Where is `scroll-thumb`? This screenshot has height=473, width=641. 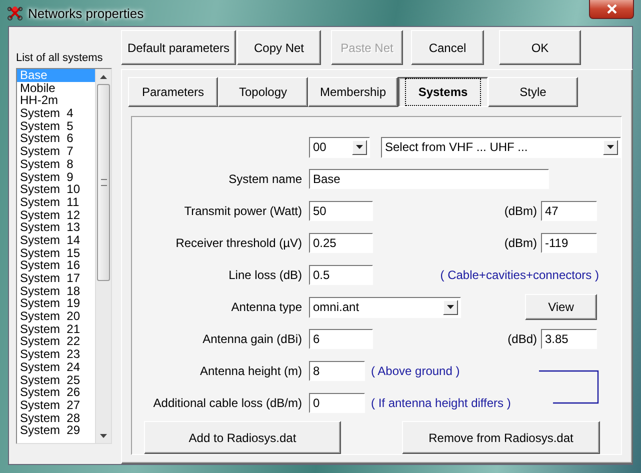
scroll-thumb is located at coordinates (103, 182).